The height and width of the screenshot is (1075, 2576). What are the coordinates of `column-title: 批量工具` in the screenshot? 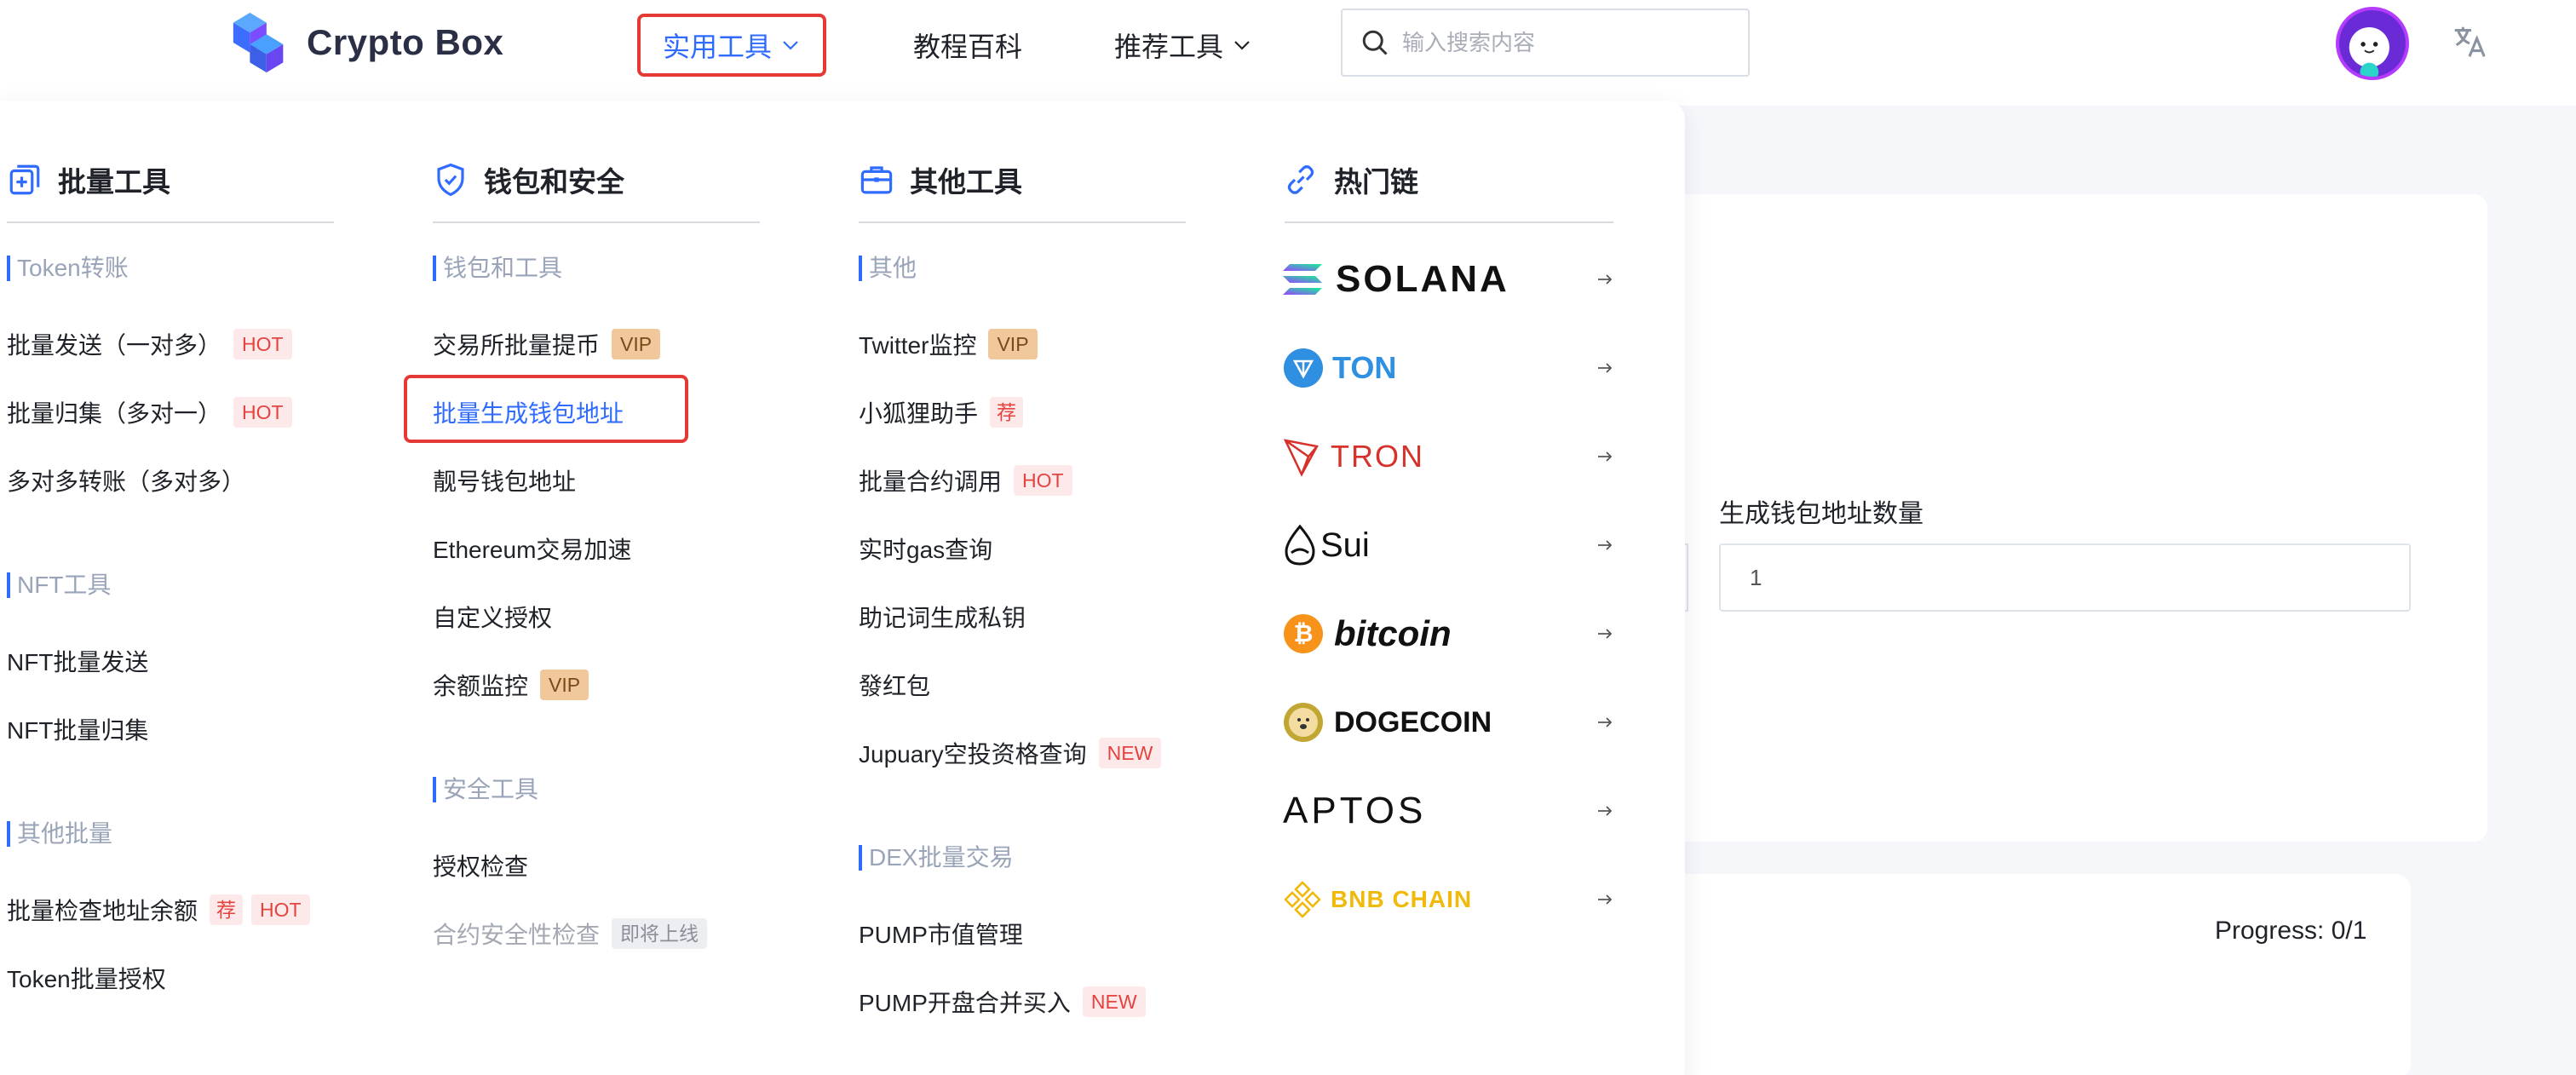 It's located at (88, 179).